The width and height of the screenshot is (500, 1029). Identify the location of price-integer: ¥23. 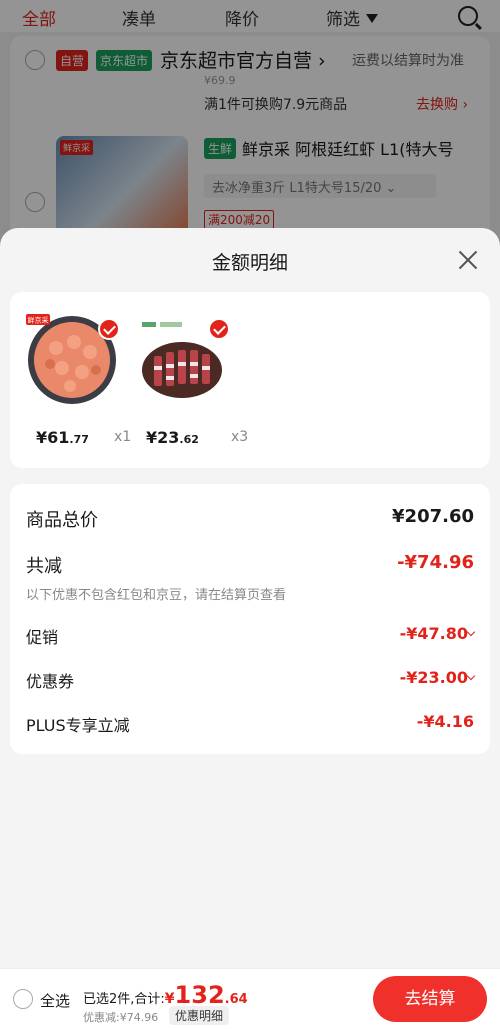
(163, 437).